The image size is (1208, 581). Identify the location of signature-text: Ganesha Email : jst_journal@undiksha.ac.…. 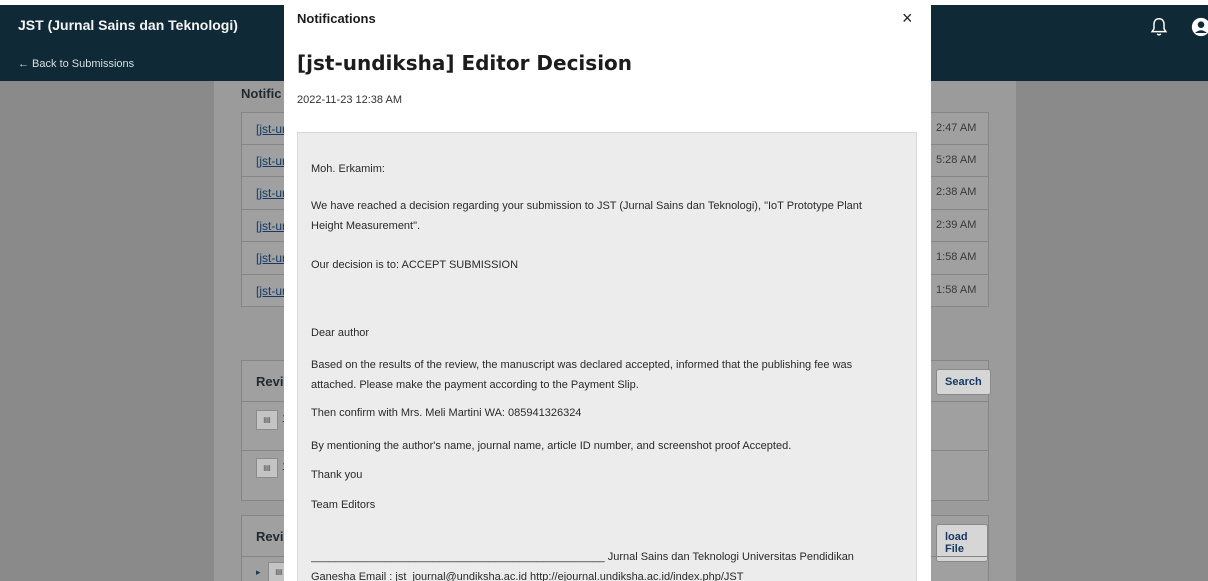
(527, 576).